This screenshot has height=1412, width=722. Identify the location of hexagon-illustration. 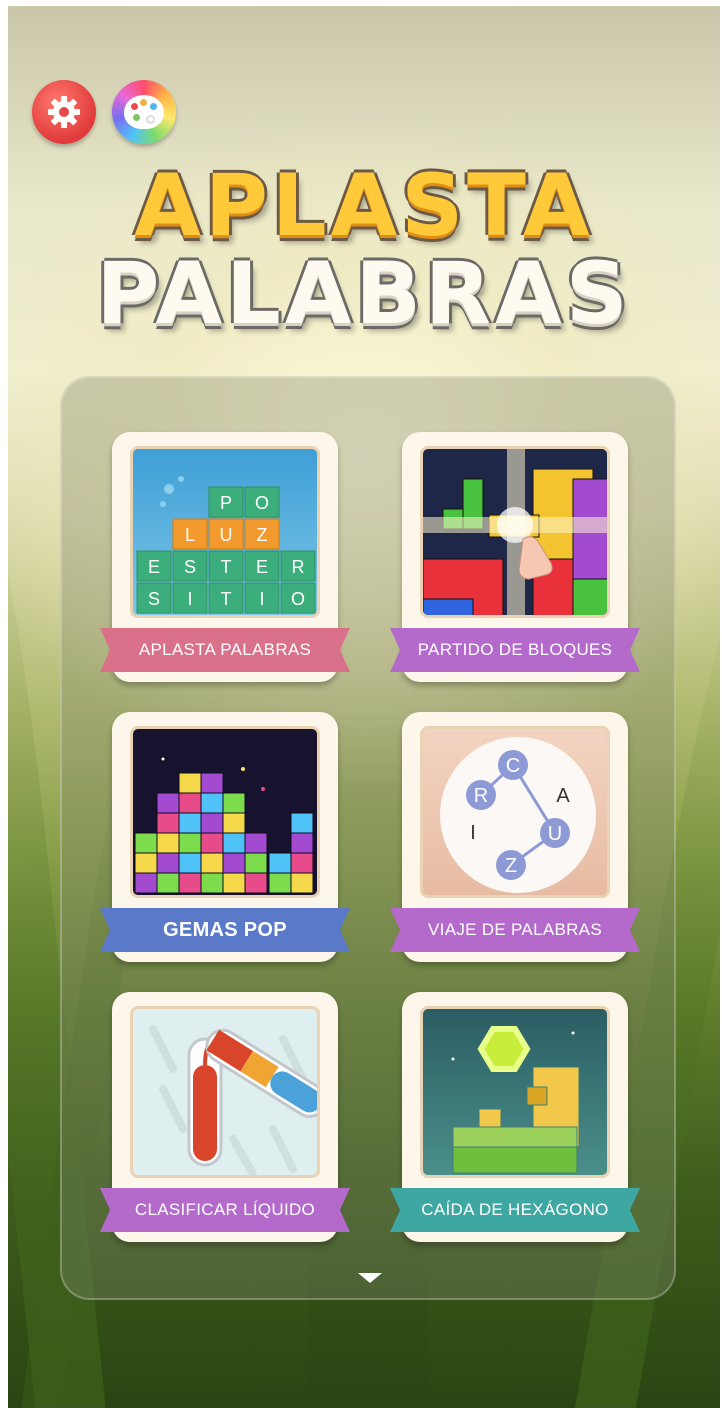
(515, 1100).